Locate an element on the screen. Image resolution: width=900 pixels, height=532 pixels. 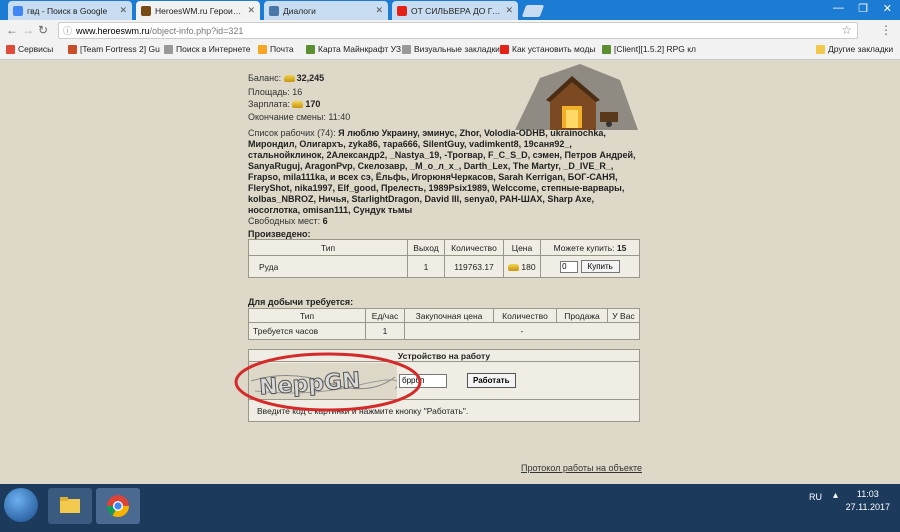
required-title: Для добычи требуется: is located at coordinates (301, 302).